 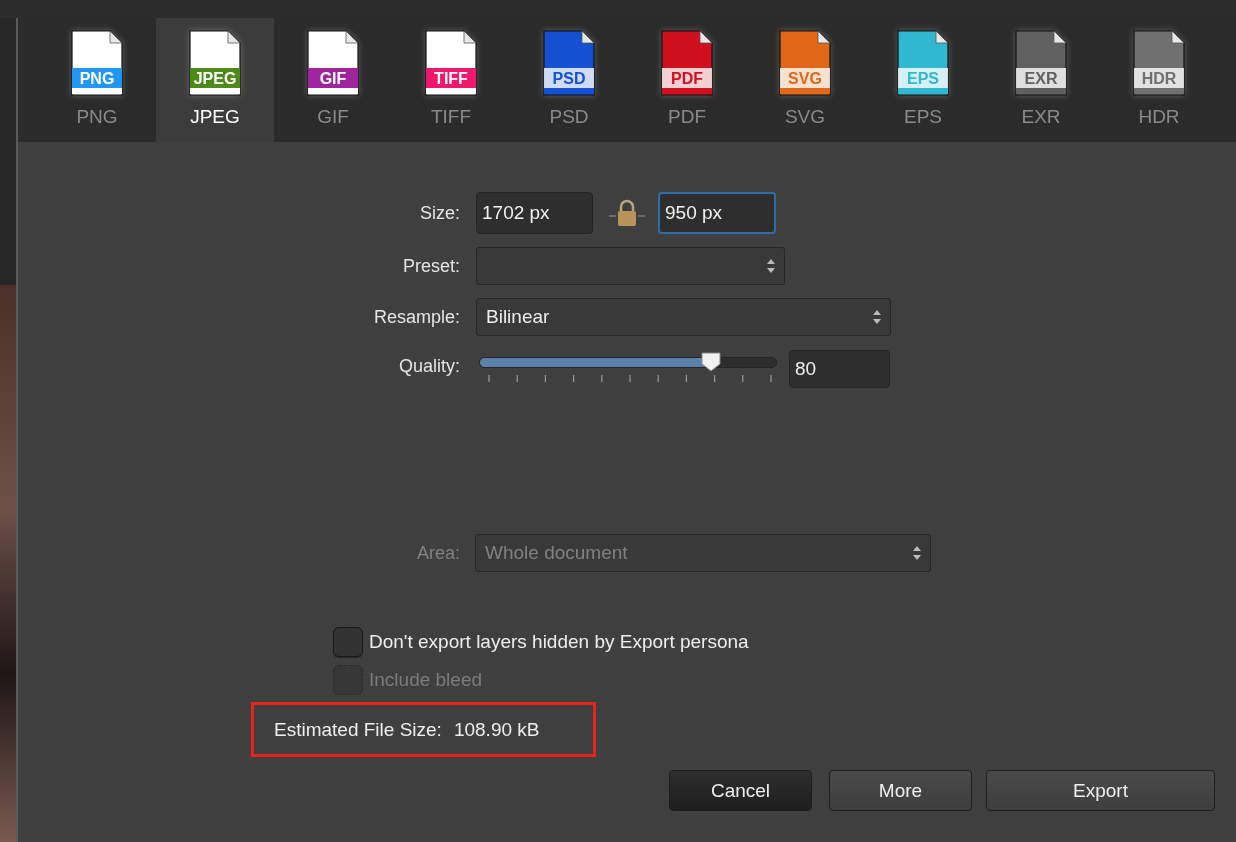 What do you see at coordinates (426, 680) in the screenshot?
I see `checkbox-label: Include bleed` at bounding box center [426, 680].